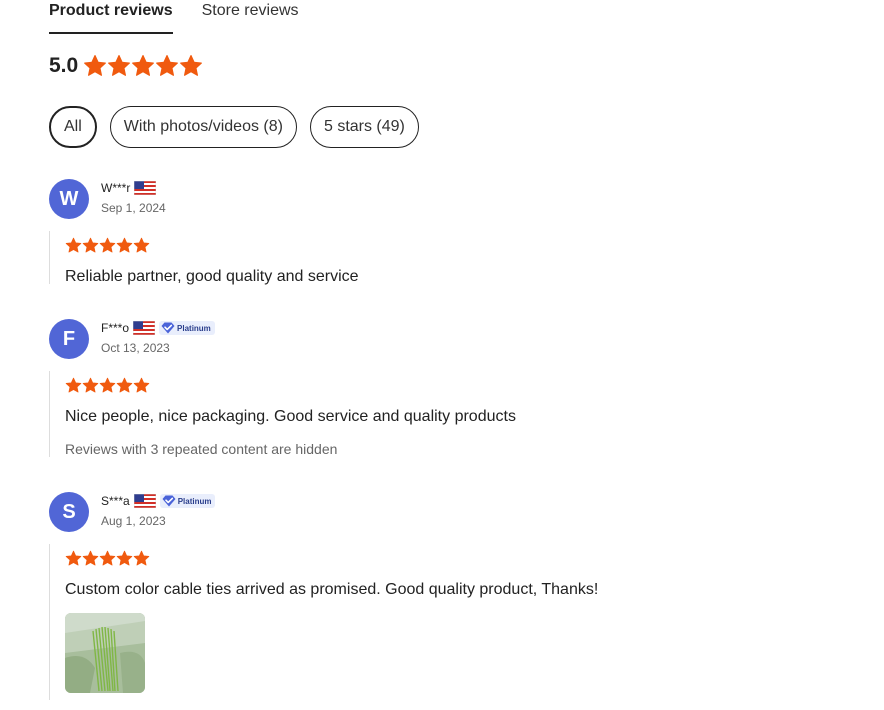 This screenshot has height=710, width=884. What do you see at coordinates (133, 521) in the screenshot?
I see `review-date: Aug 1, 2023` at bounding box center [133, 521].